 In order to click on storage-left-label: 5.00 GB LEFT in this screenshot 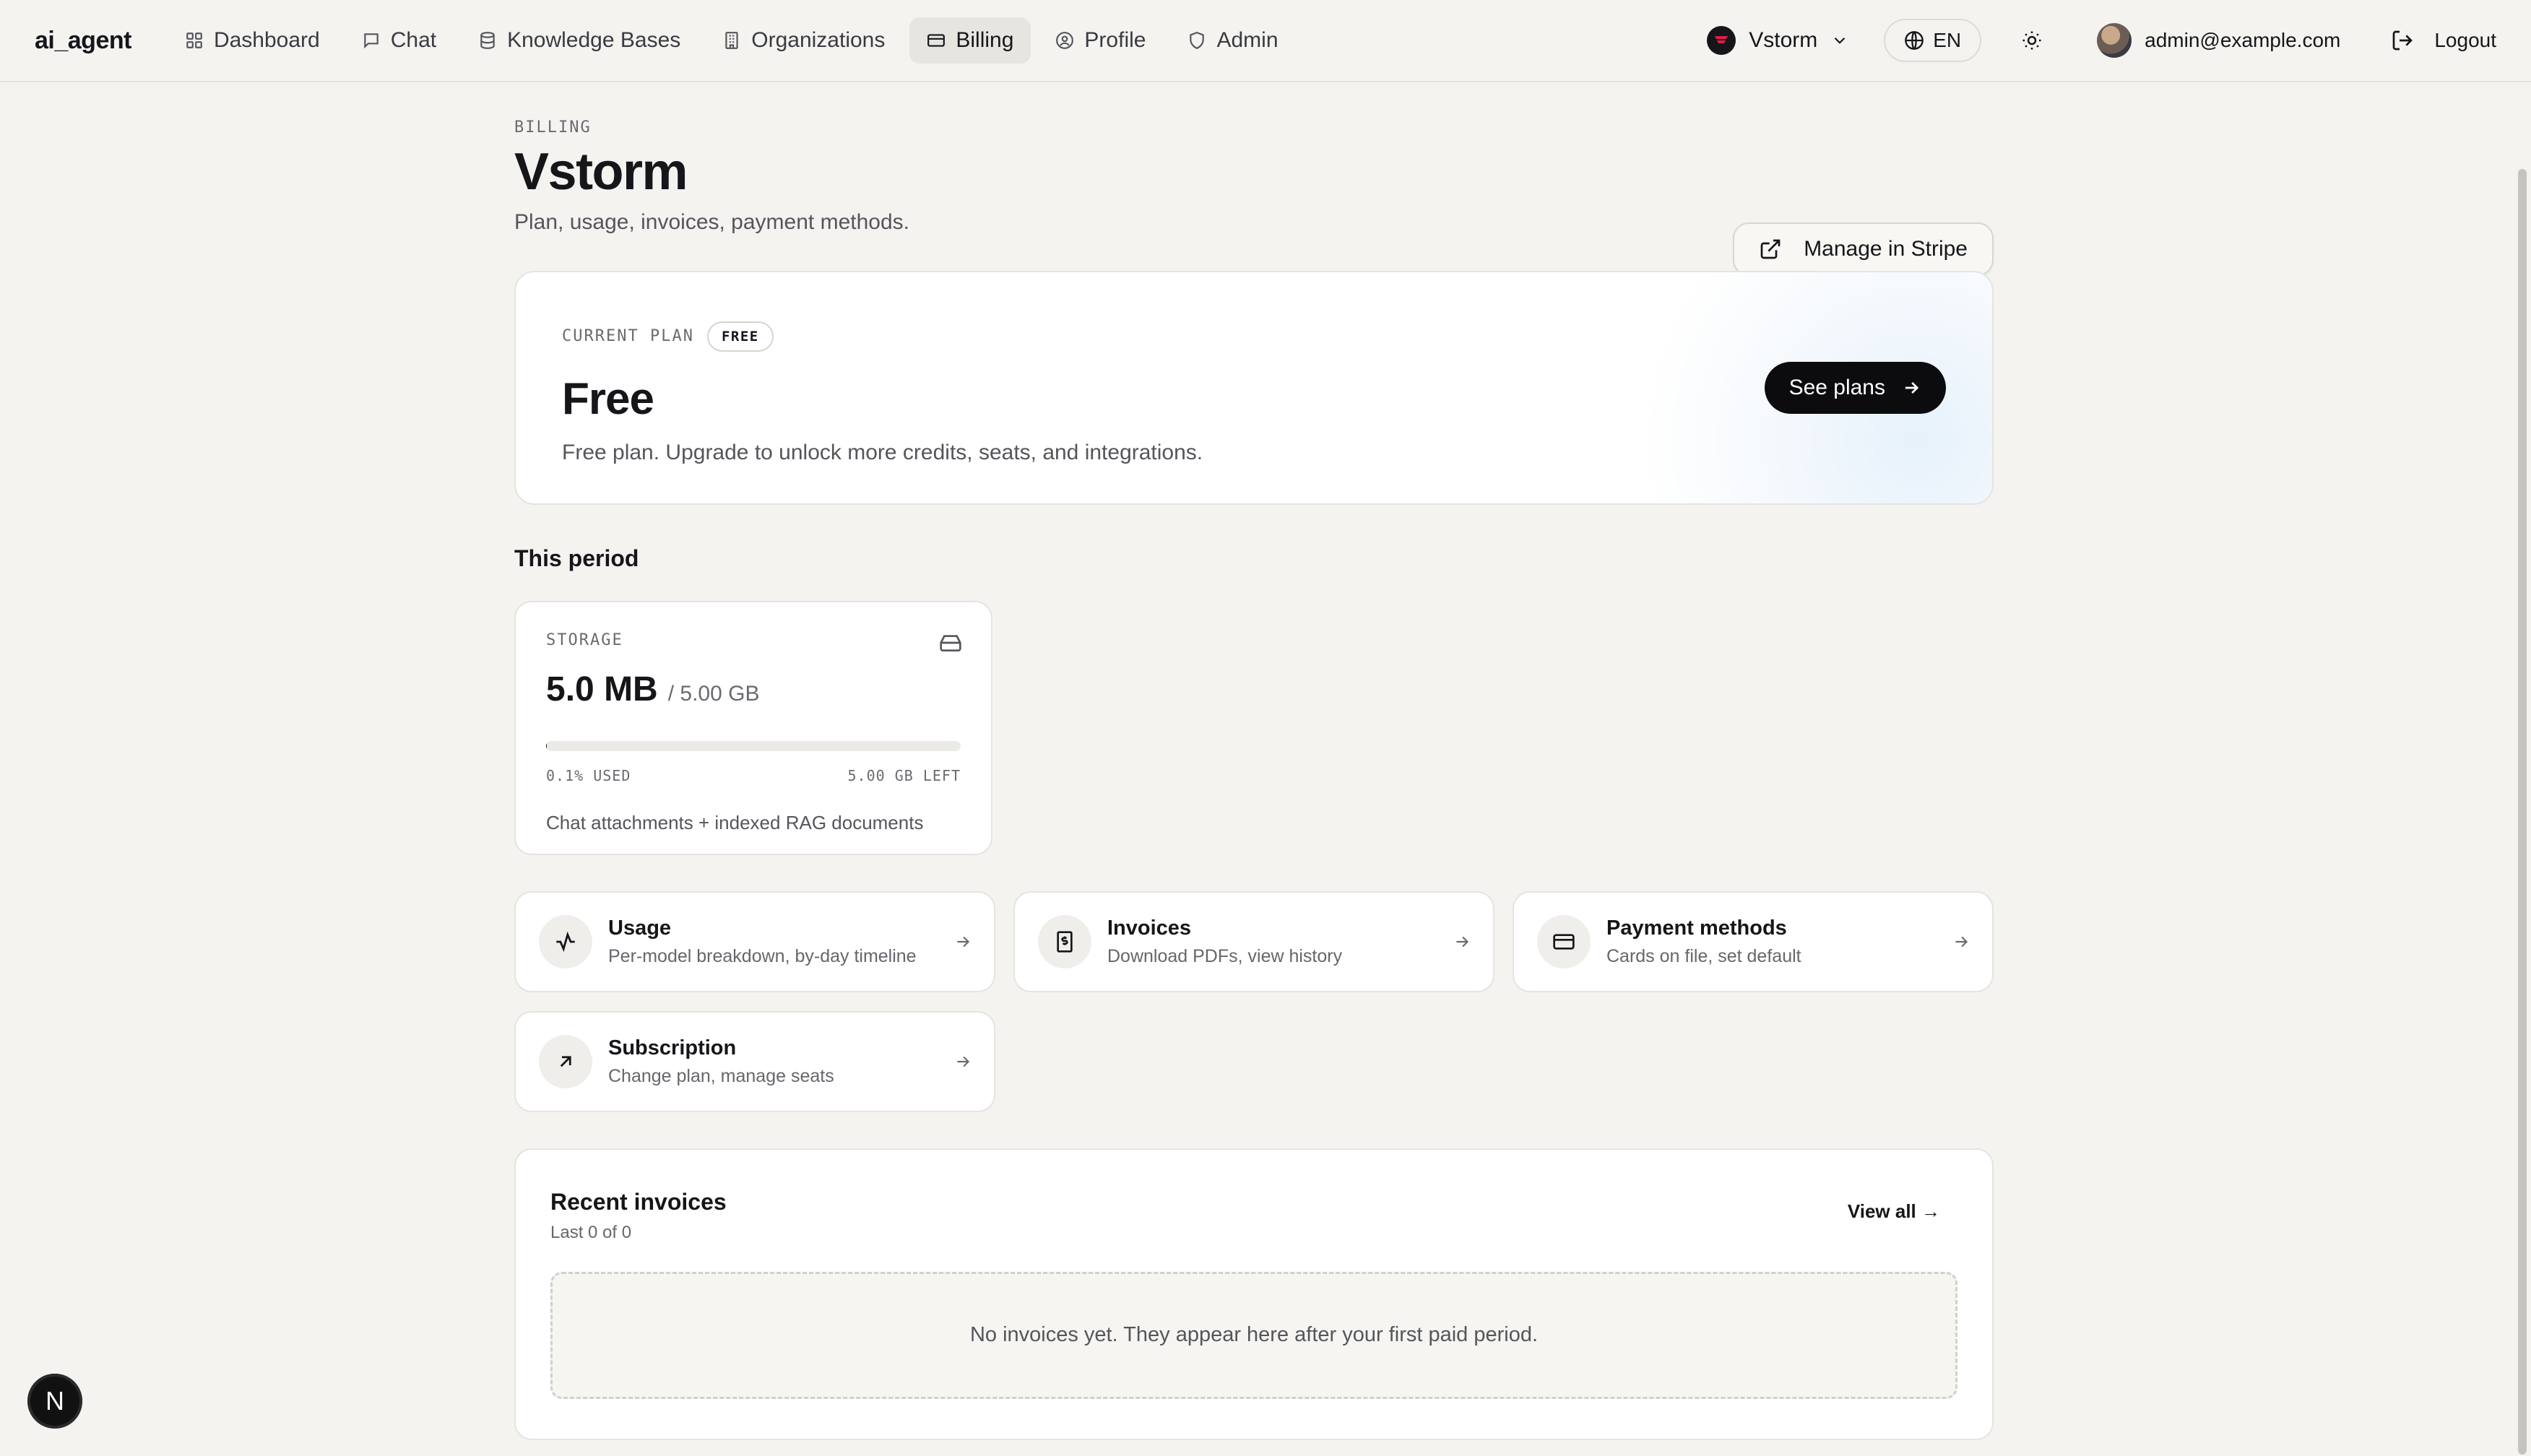, I will do `click(904, 775)`.